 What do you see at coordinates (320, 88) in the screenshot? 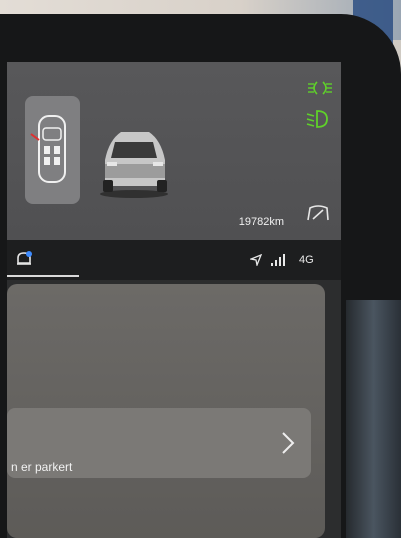
I see `front-fog-light-icon` at bounding box center [320, 88].